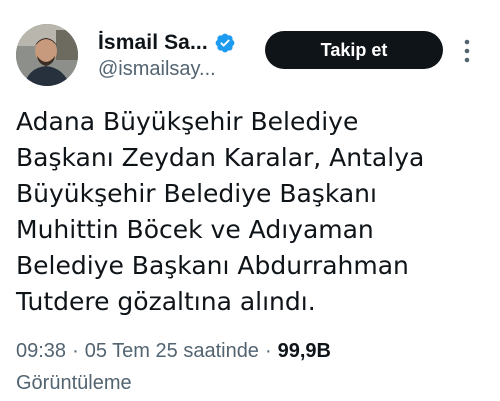  Describe the element at coordinates (187, 121) in the screenshot. I see `tweet-text-line: Adana Büyükşehir Belediye` at that location.